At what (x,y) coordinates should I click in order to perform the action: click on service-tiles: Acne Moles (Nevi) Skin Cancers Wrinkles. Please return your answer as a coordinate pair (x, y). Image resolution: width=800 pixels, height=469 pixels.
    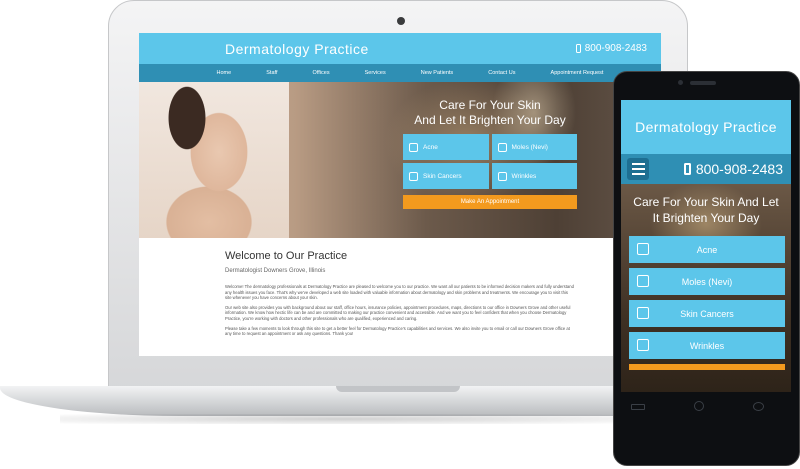
    Looking at the image, I should click on (490, 161).